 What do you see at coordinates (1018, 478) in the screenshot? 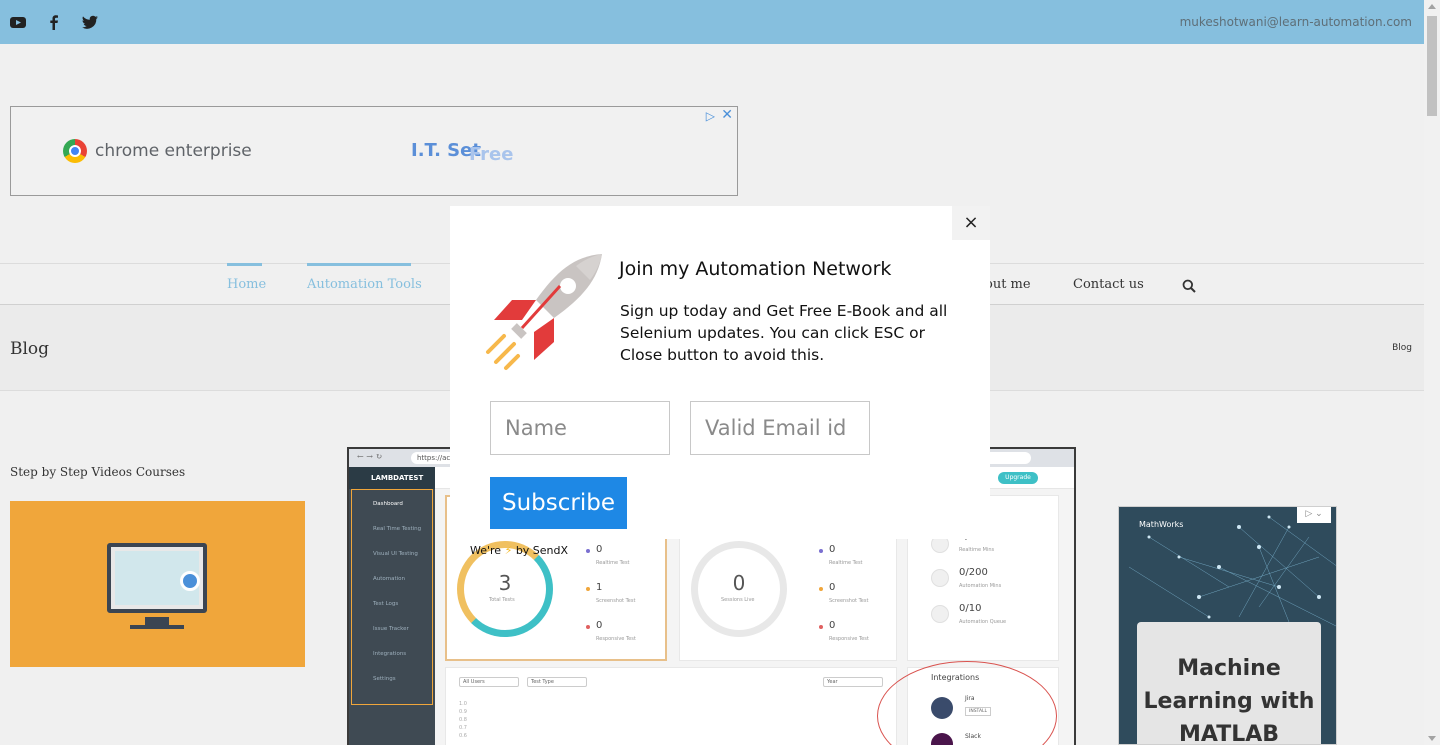
I see `upgrade-badge: Upgrade` at bounding box center [1018, 478].